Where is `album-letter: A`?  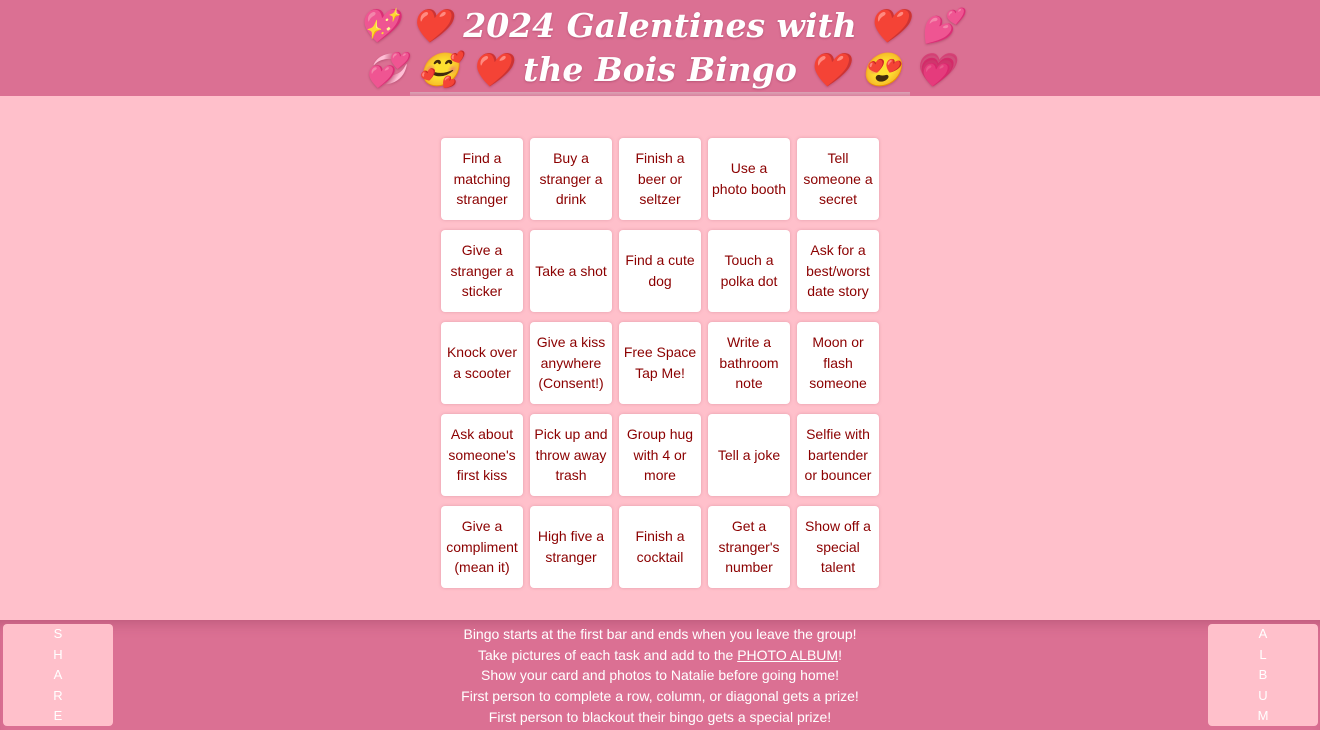 album-letter: A is located at coordinates (1263, 633).